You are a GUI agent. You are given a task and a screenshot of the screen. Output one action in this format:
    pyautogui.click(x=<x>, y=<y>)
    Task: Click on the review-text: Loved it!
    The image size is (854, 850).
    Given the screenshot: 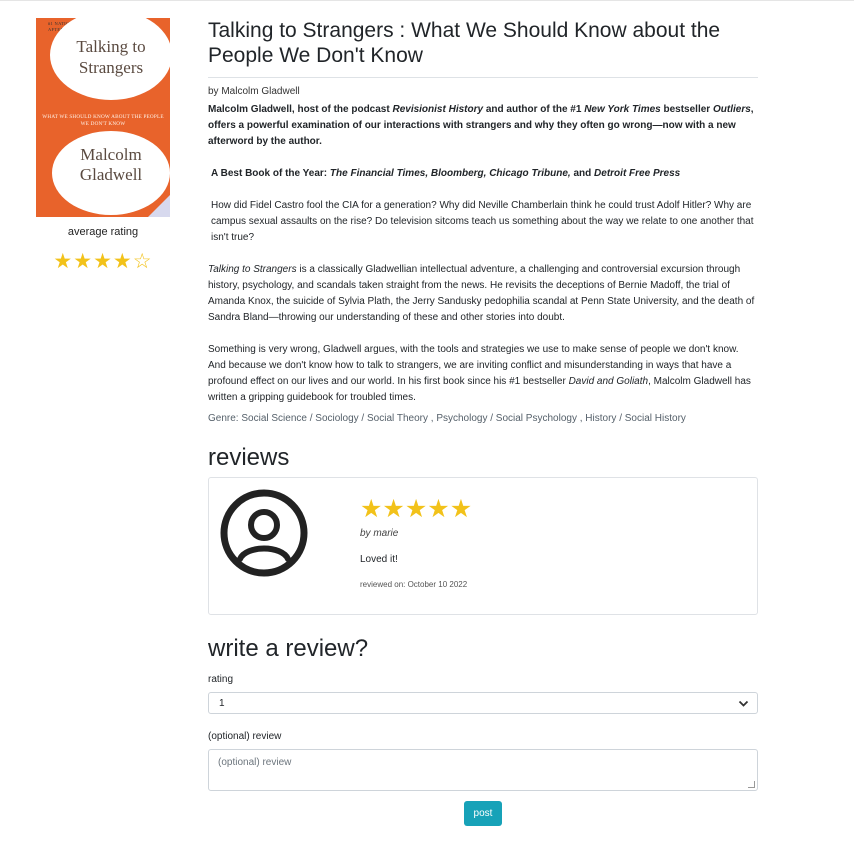 What is the action you would take?
    pyautogui.click(x=379, y=559)
    